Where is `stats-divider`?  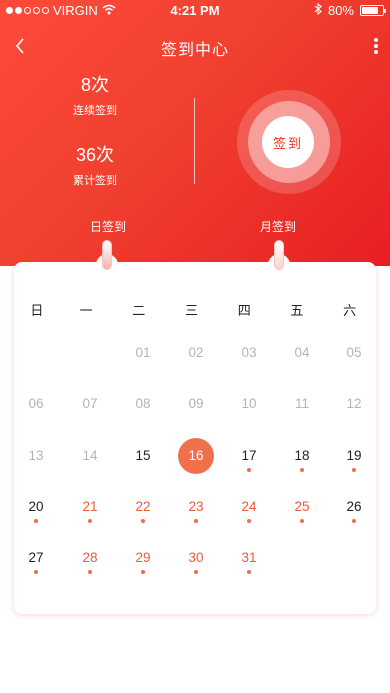
stats-divider is located at coordinates (194, 141).